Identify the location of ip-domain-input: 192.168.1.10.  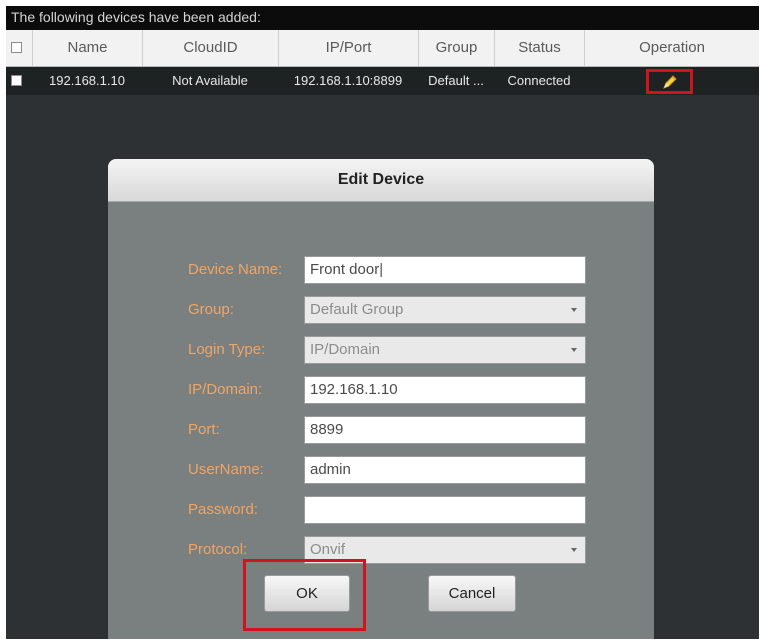
(445, 390).